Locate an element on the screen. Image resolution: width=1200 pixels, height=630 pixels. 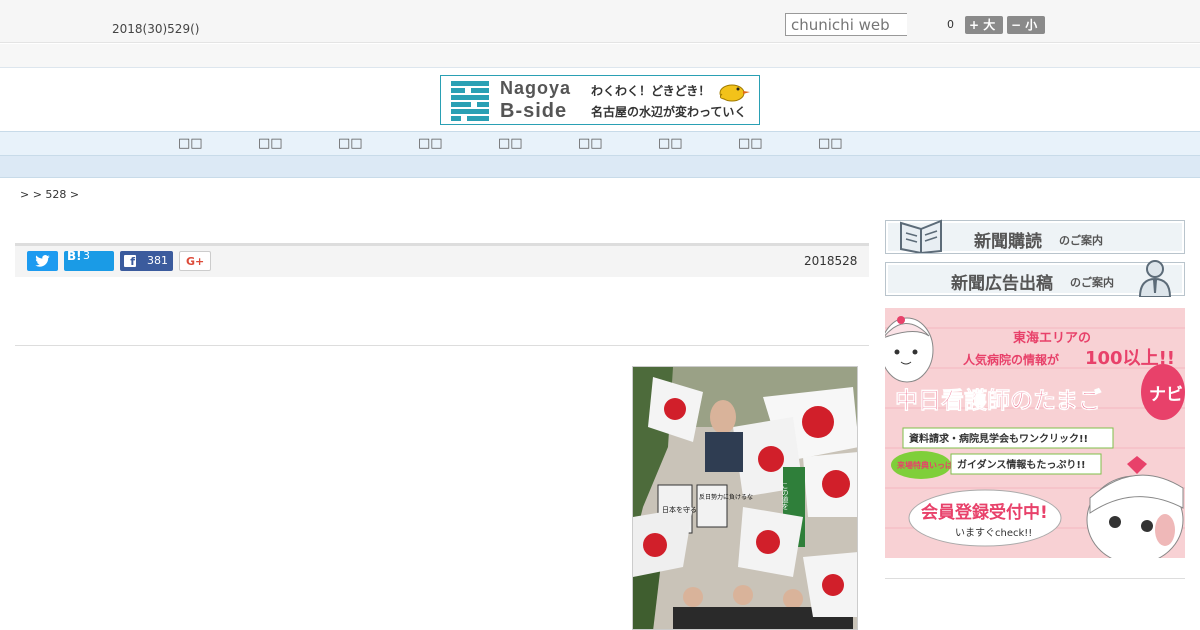
advertise-guide-button: 新聞広告出稿 のご案内 is located at coordinates (1035, 278).